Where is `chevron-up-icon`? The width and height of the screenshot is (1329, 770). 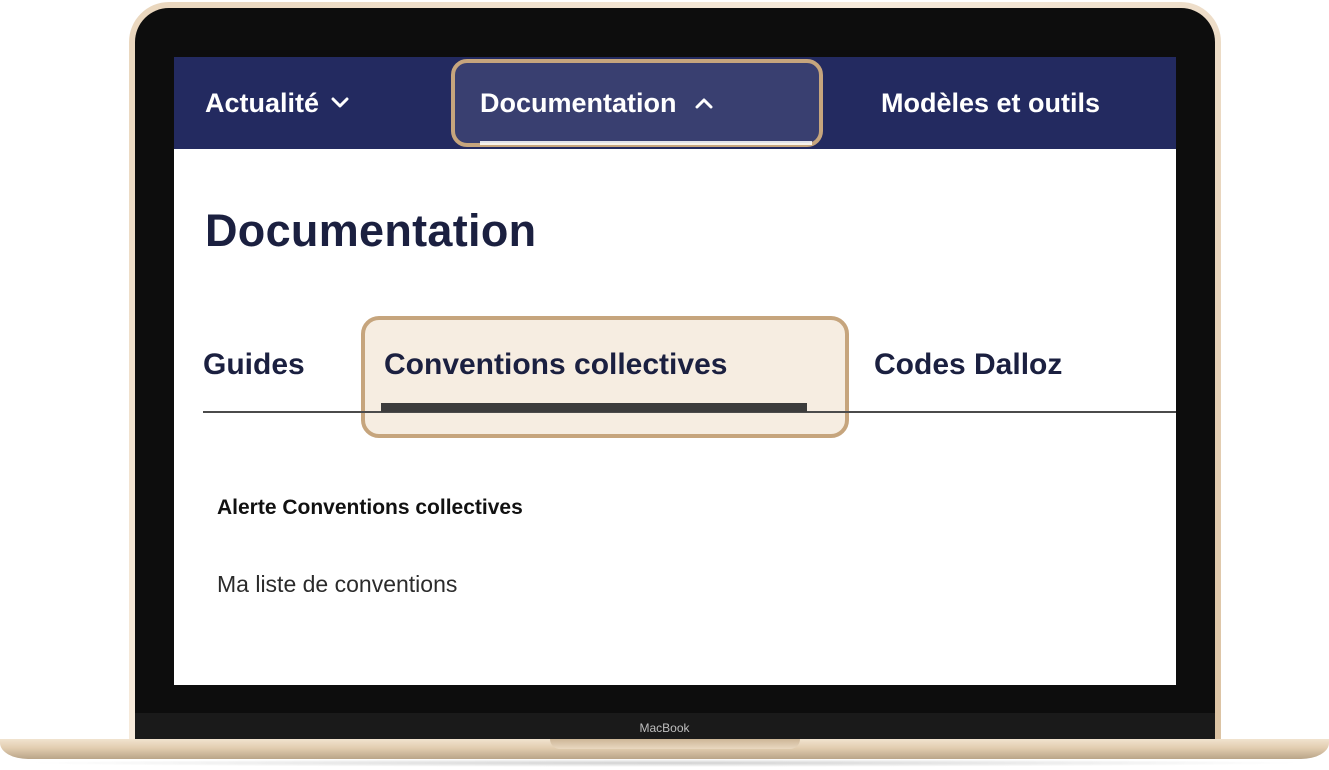
chevron-up-icon is located at coordinates (704, 103).